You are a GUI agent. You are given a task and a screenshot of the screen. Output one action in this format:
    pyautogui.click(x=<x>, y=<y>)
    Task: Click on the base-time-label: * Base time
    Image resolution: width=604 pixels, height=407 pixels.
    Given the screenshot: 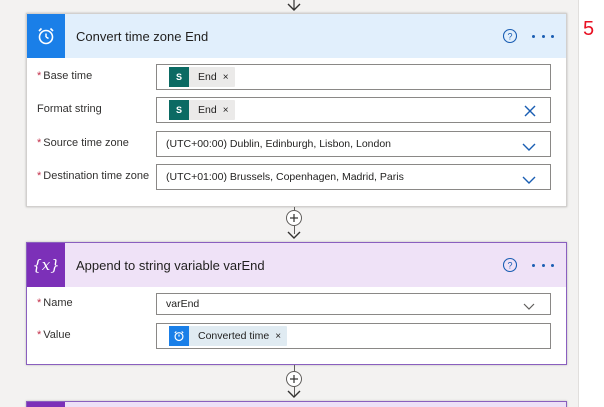 What is the action you would take?
    pyautogui.click(x=65, y=76)
    